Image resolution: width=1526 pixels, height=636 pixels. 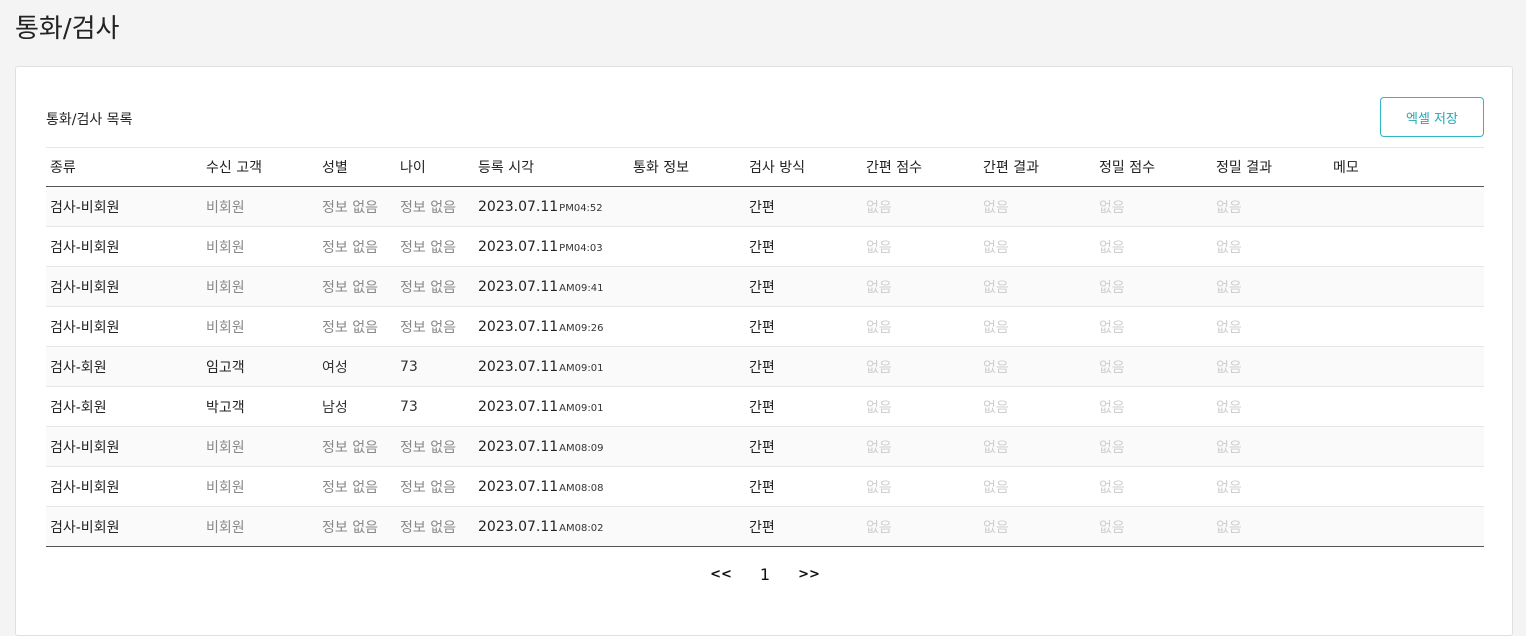 I want to click on column-header-simple-result: 간편 결과, so click(x=1011, y=168).